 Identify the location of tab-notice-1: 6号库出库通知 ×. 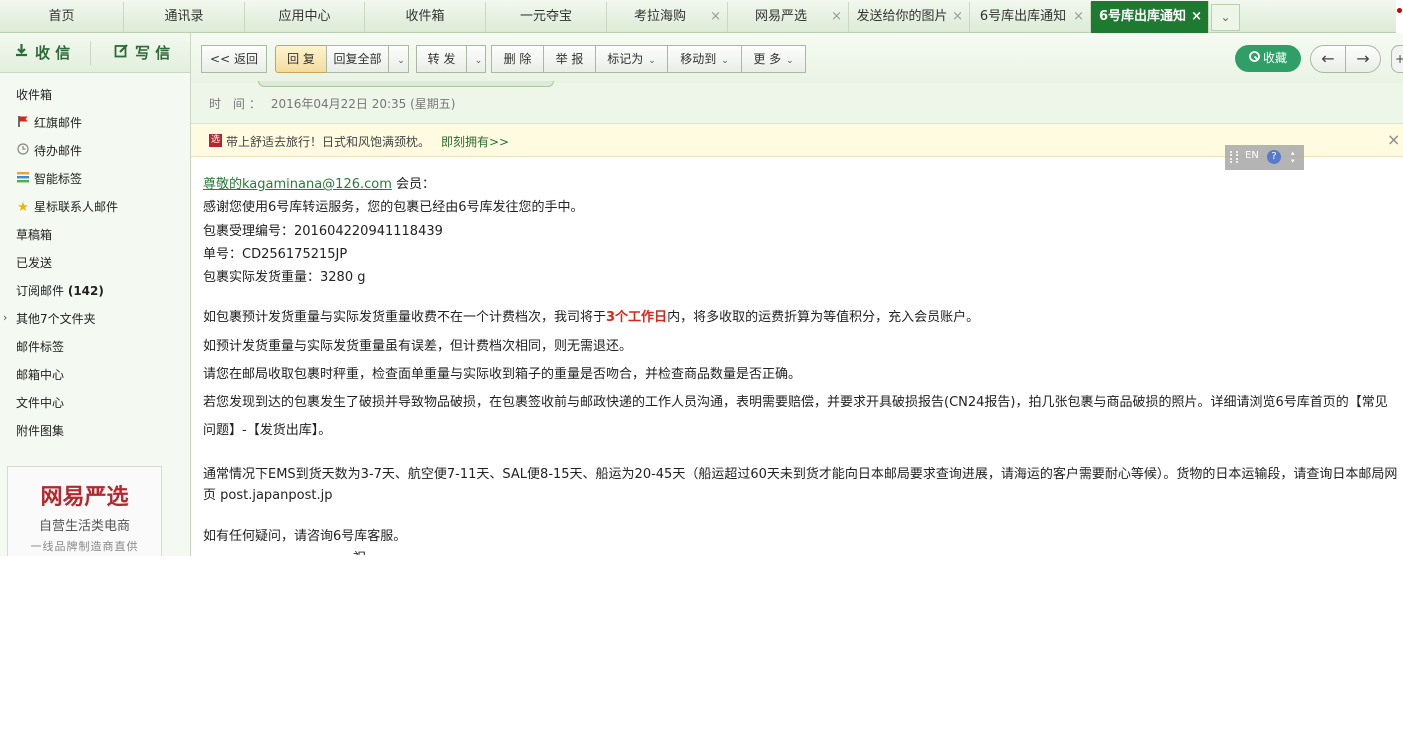
(1030, 17).